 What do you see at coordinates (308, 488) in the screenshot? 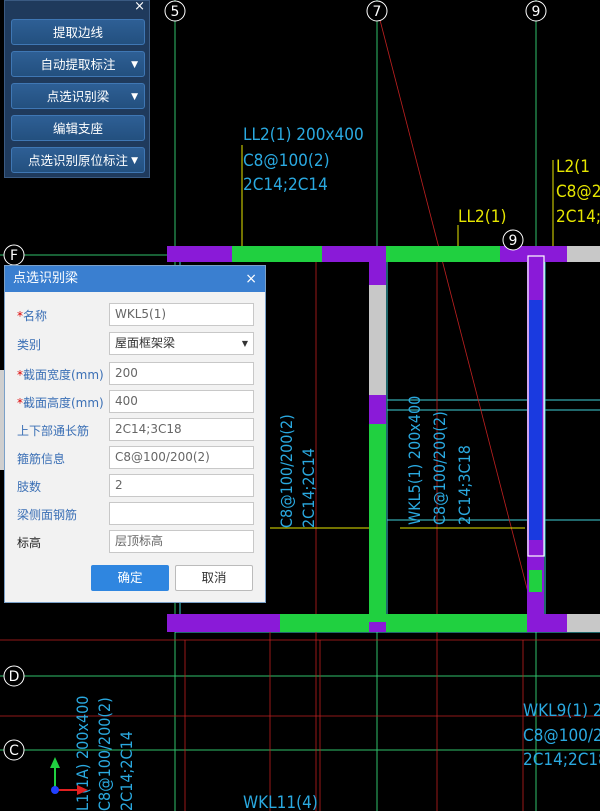
I see `annotation-left-line2: 2C14;2C14` at bounding box center [308, 488].